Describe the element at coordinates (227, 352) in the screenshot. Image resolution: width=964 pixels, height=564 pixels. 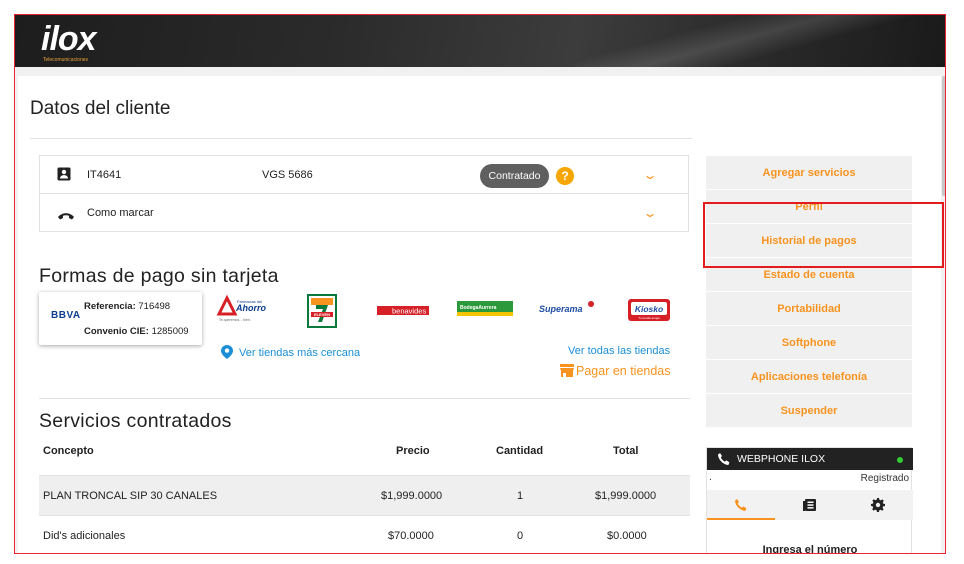
I see `location-pin-icon` at that location.